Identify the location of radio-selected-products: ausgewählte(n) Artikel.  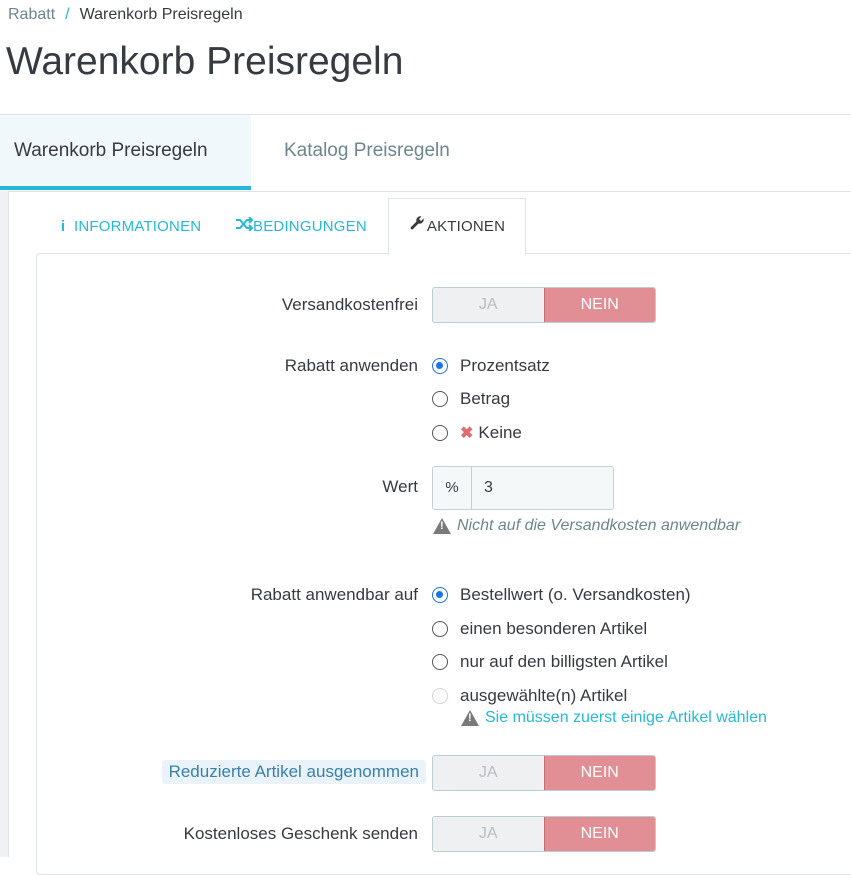
(529, 696).